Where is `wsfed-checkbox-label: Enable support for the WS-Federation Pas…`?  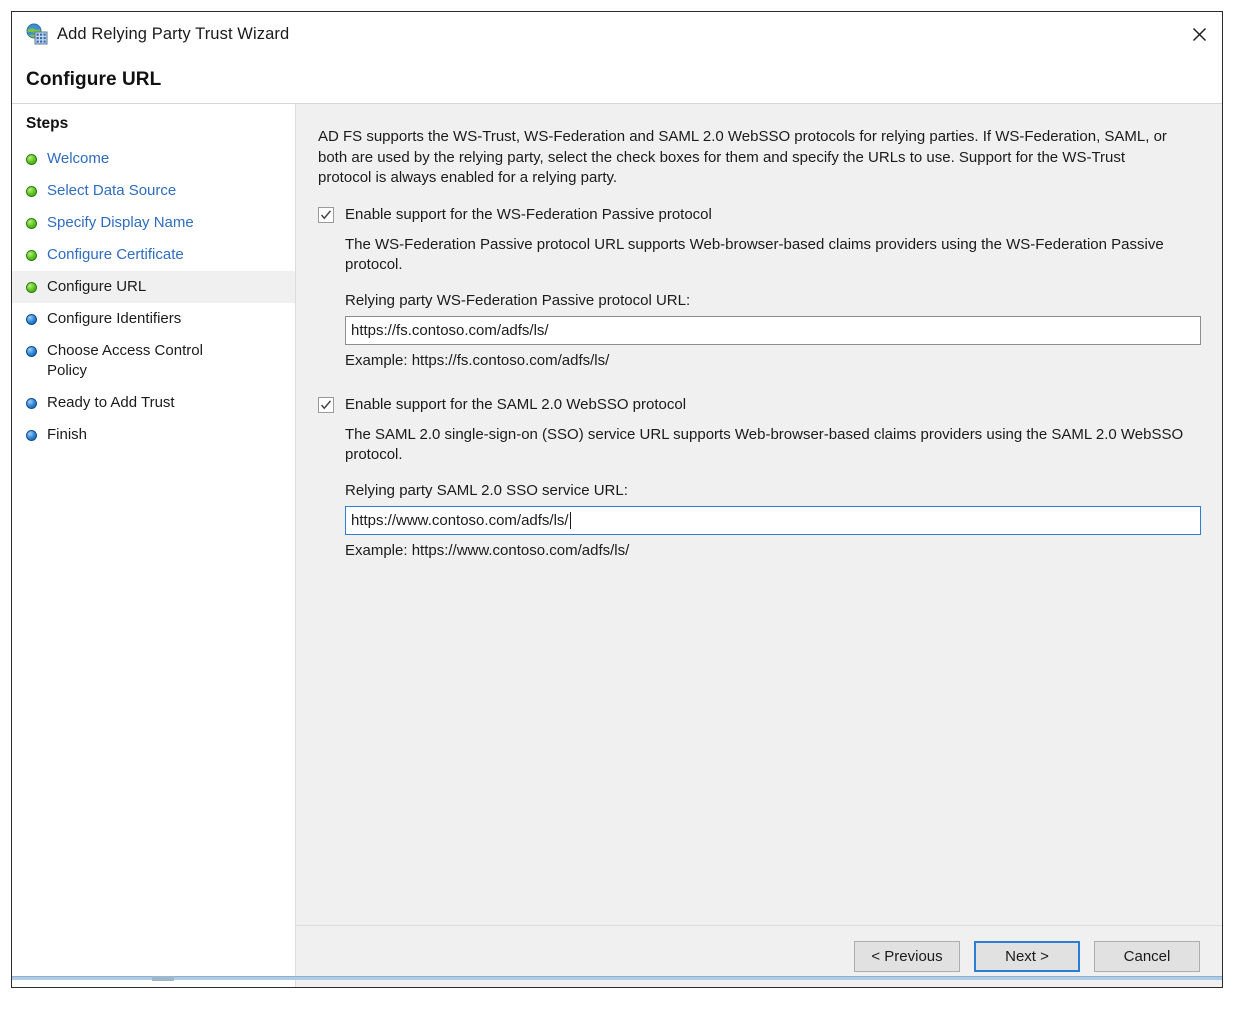
wsfed-checkbox-label: Enable support for the WS-Federation Pas… is located at coordinates (528, 214).